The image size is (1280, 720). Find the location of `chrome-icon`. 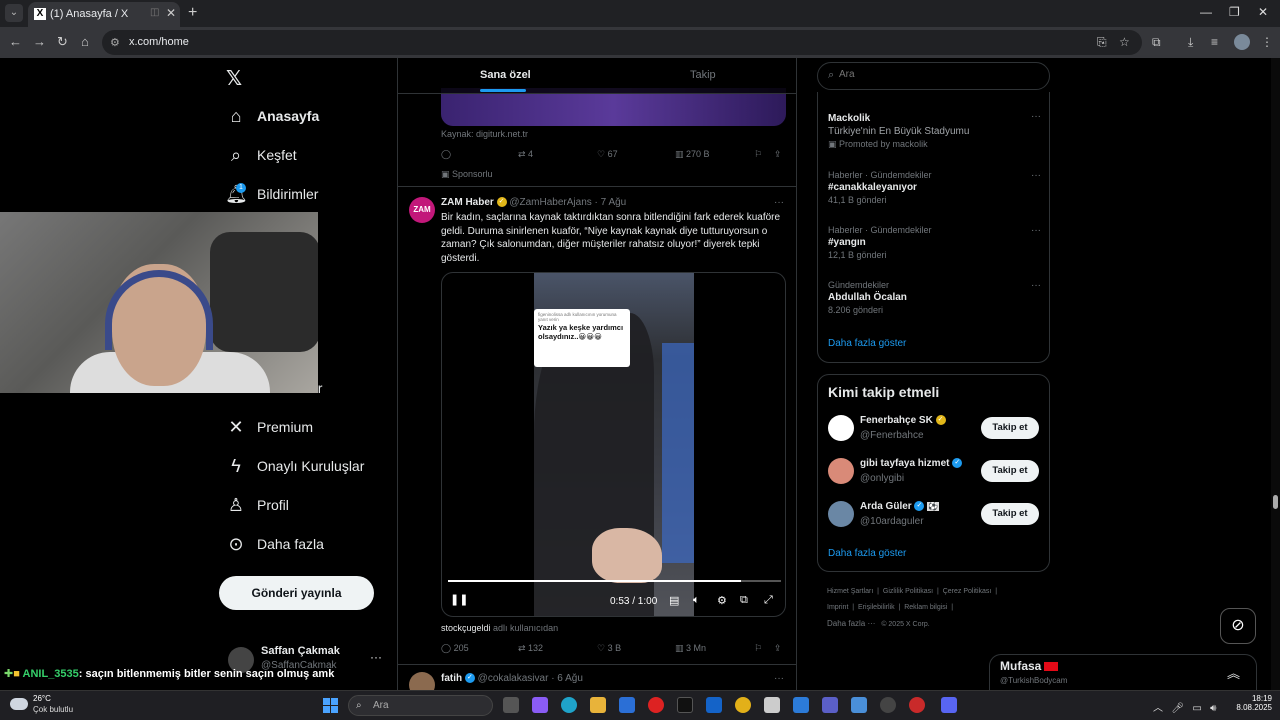

chrome-icon is located at coordinates (743, 705).